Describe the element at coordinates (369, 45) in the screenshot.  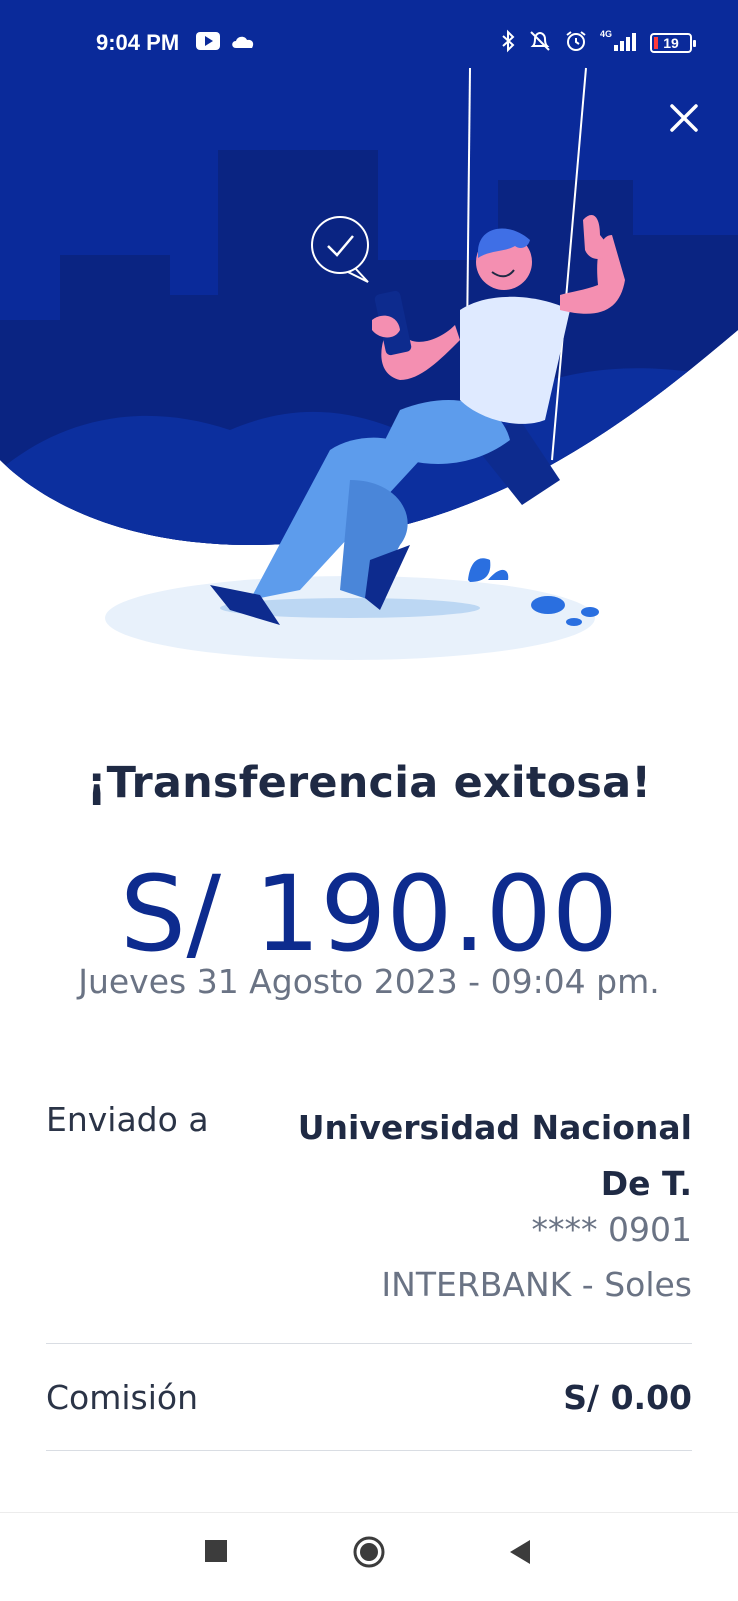
I see `status-bar: 9:04 PM 4G 19` at that location.